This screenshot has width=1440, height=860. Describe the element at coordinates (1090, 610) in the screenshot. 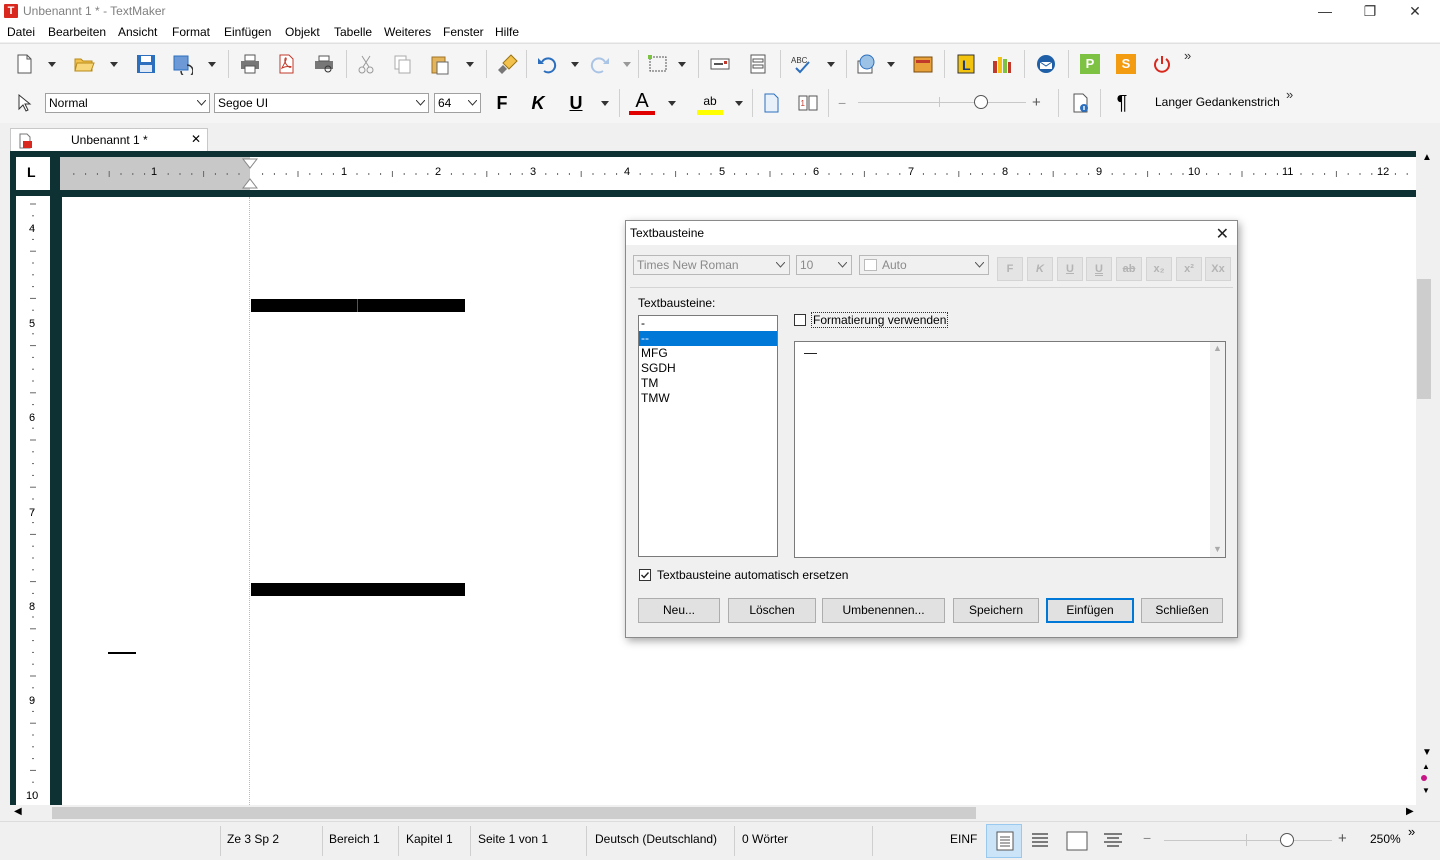

I see `insert-button: Einfügen` at that location.